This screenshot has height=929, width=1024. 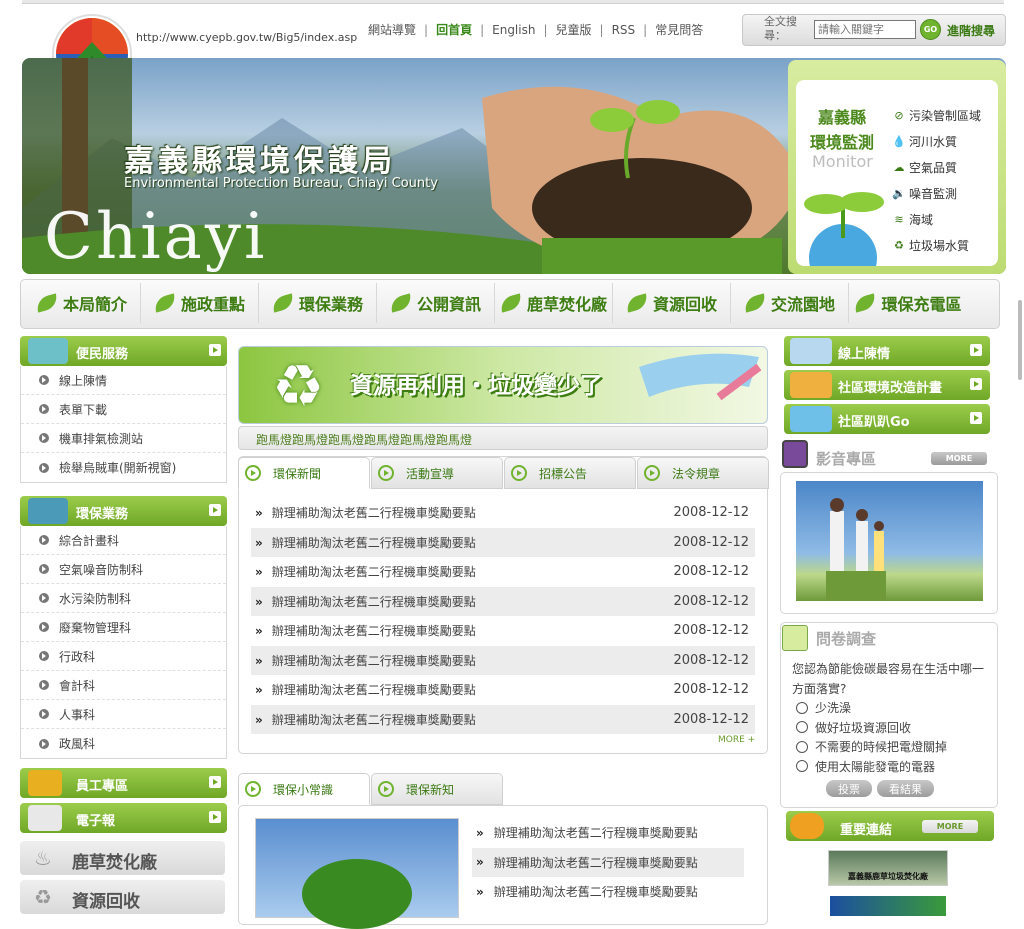 What do you see at coordinates (888, 679) in the screenshot?
I see `poll-question: 您認為節能儉碳最容易在生活中哪一方面落實?` at bounding box center [888, 679].